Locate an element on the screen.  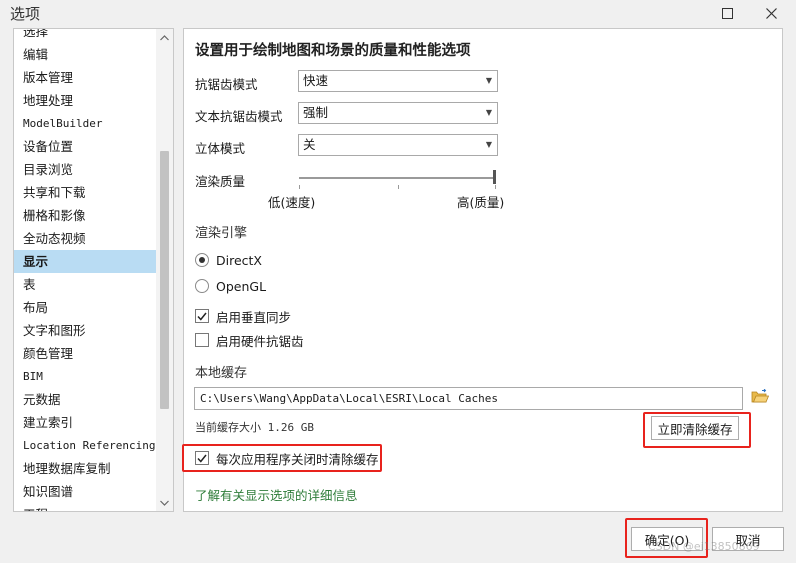
close-icon is located at coordinates (771, 13).